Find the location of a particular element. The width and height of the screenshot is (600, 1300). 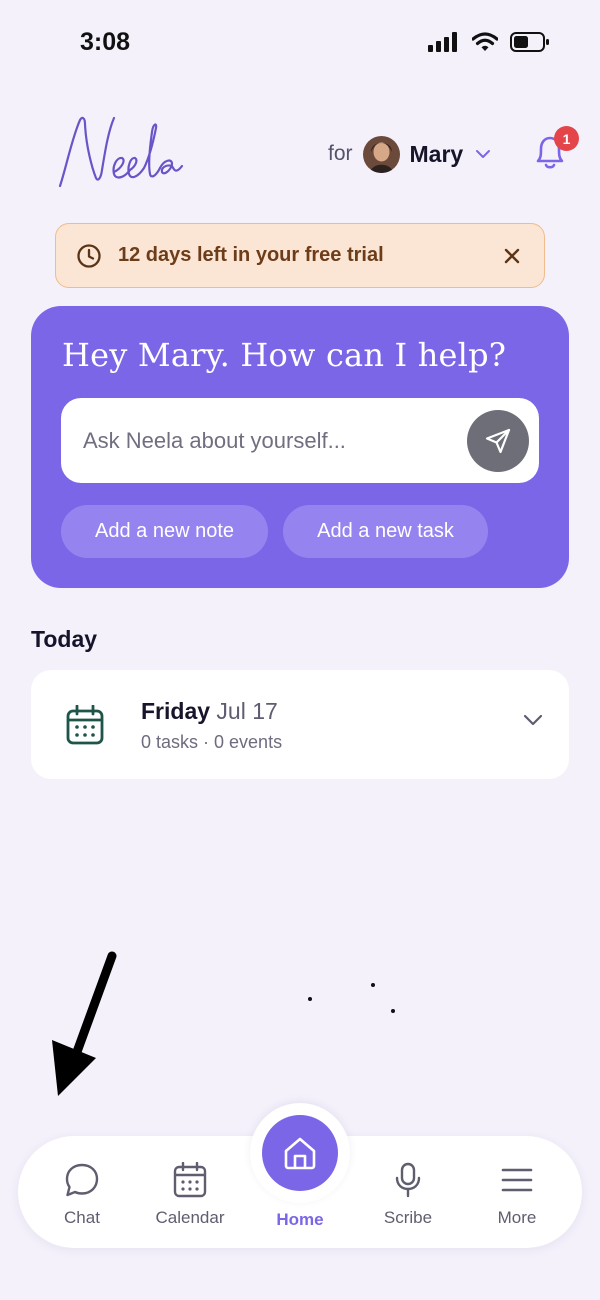

status-icons is located at coordinates (489, 42).